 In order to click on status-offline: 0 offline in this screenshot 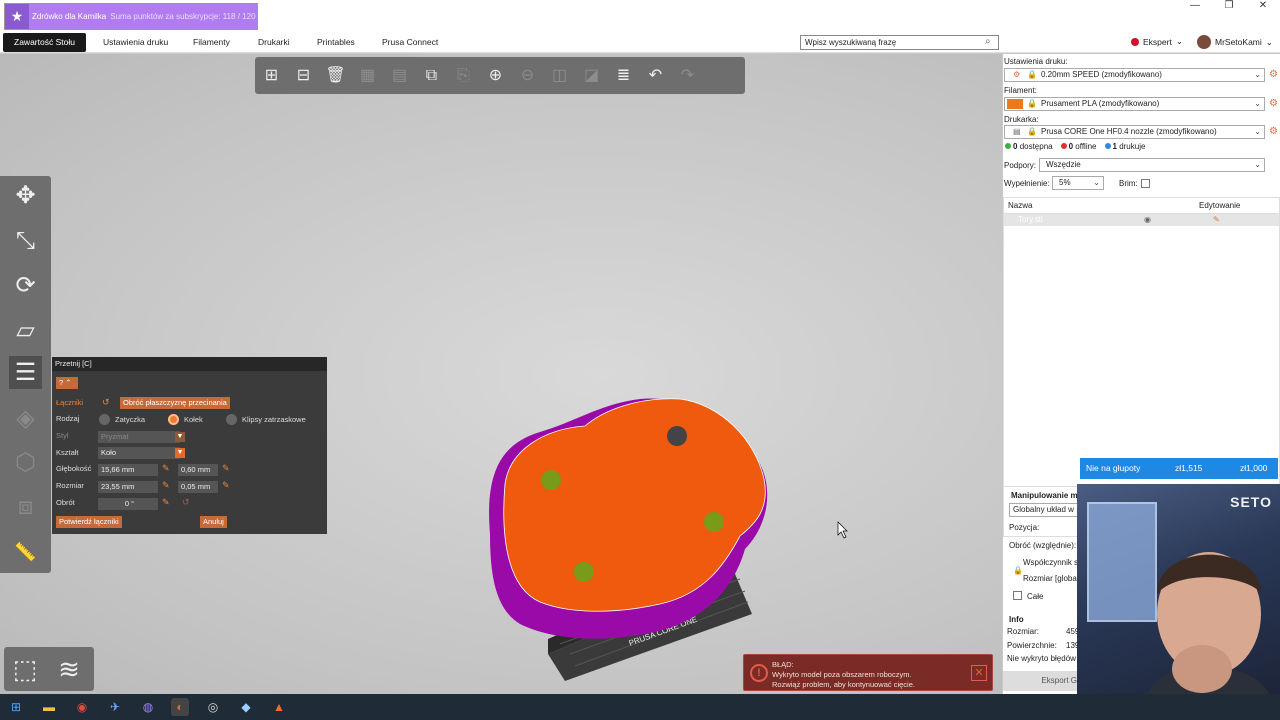, I will do `click(1078, 146)`.